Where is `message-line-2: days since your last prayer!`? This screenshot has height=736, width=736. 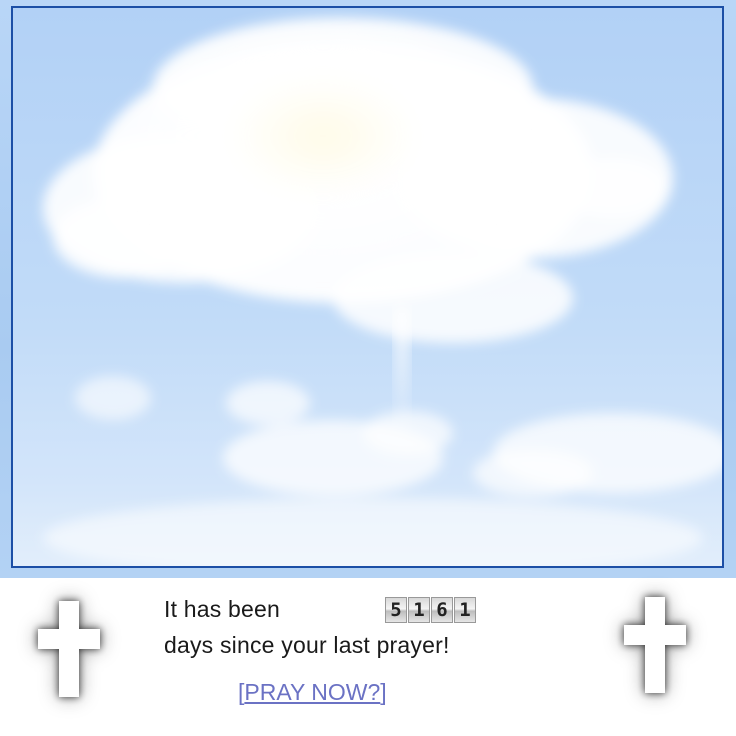 message-line-2: days since your last prayer! is located at coordinates (307, 645).